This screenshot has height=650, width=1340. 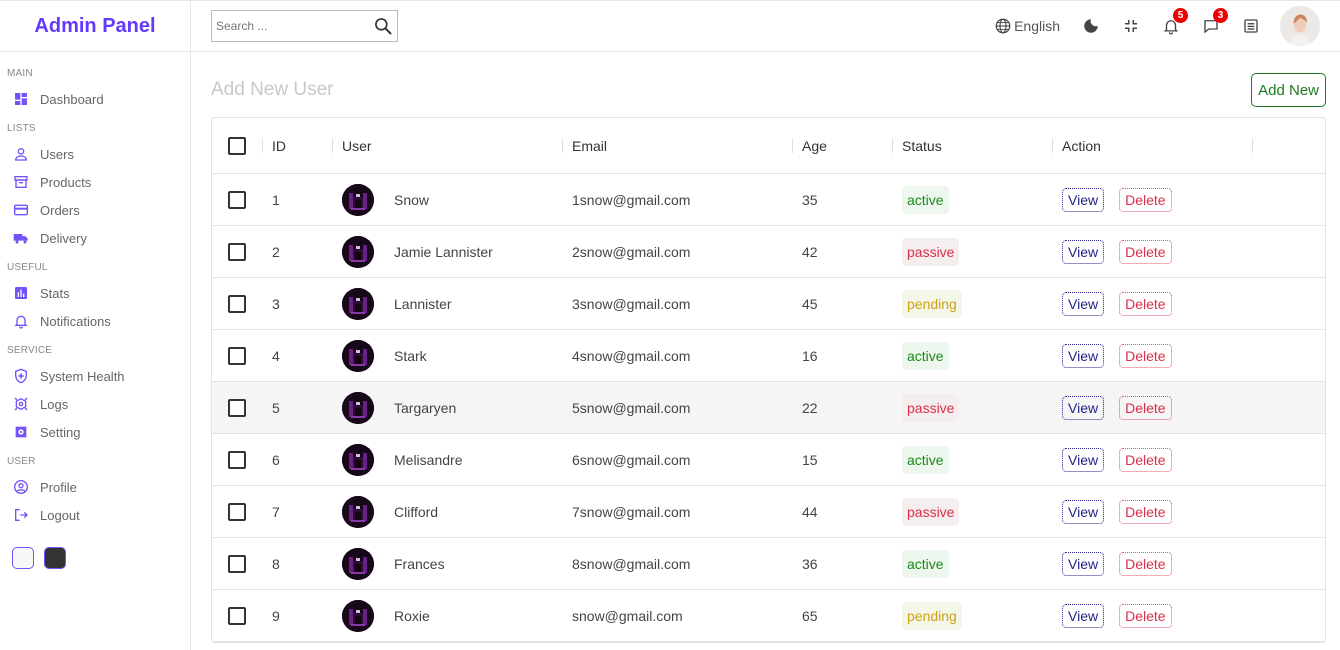 I want to click on cell-email: 3snow@gmail.com, so click(x=631, y=303).